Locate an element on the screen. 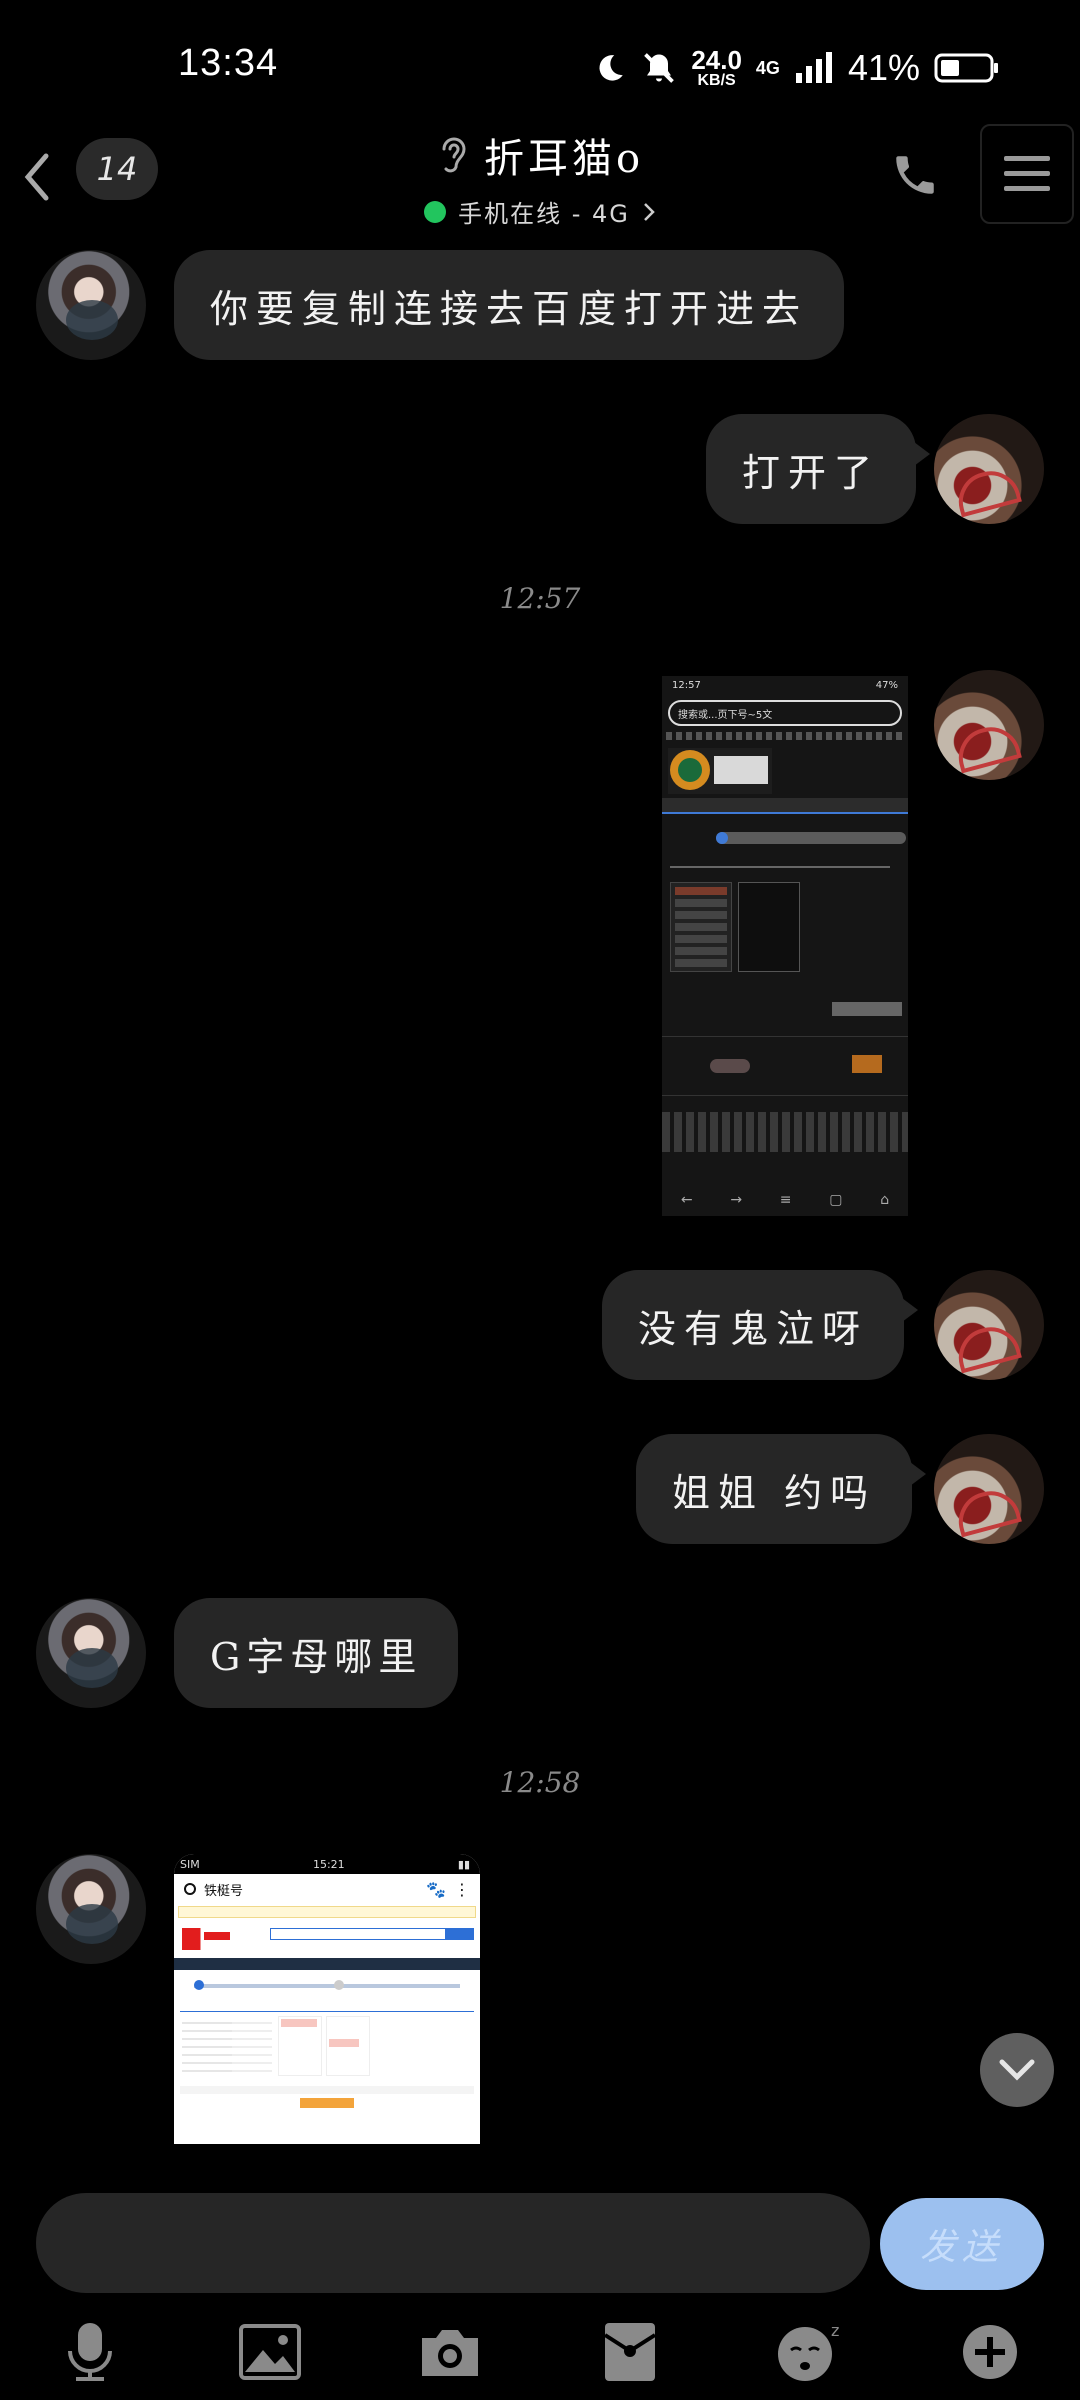  online-status: 手机在线 - 4G is located at coordinates (540, 211).